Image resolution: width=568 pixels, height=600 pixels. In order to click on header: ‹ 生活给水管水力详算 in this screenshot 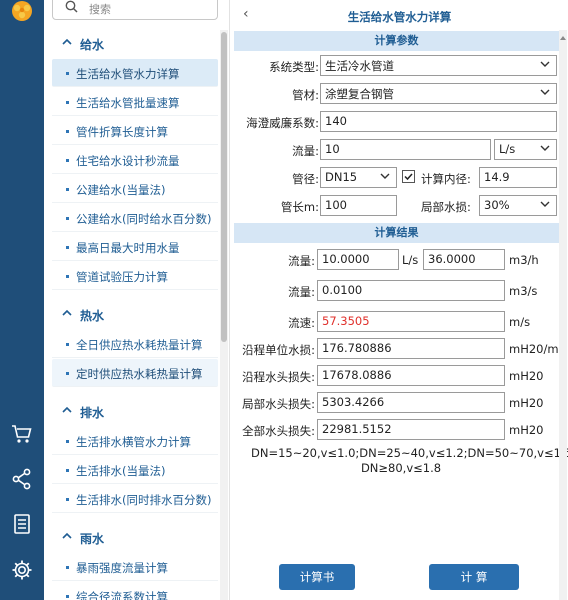, I will do `click(399, 15)`.